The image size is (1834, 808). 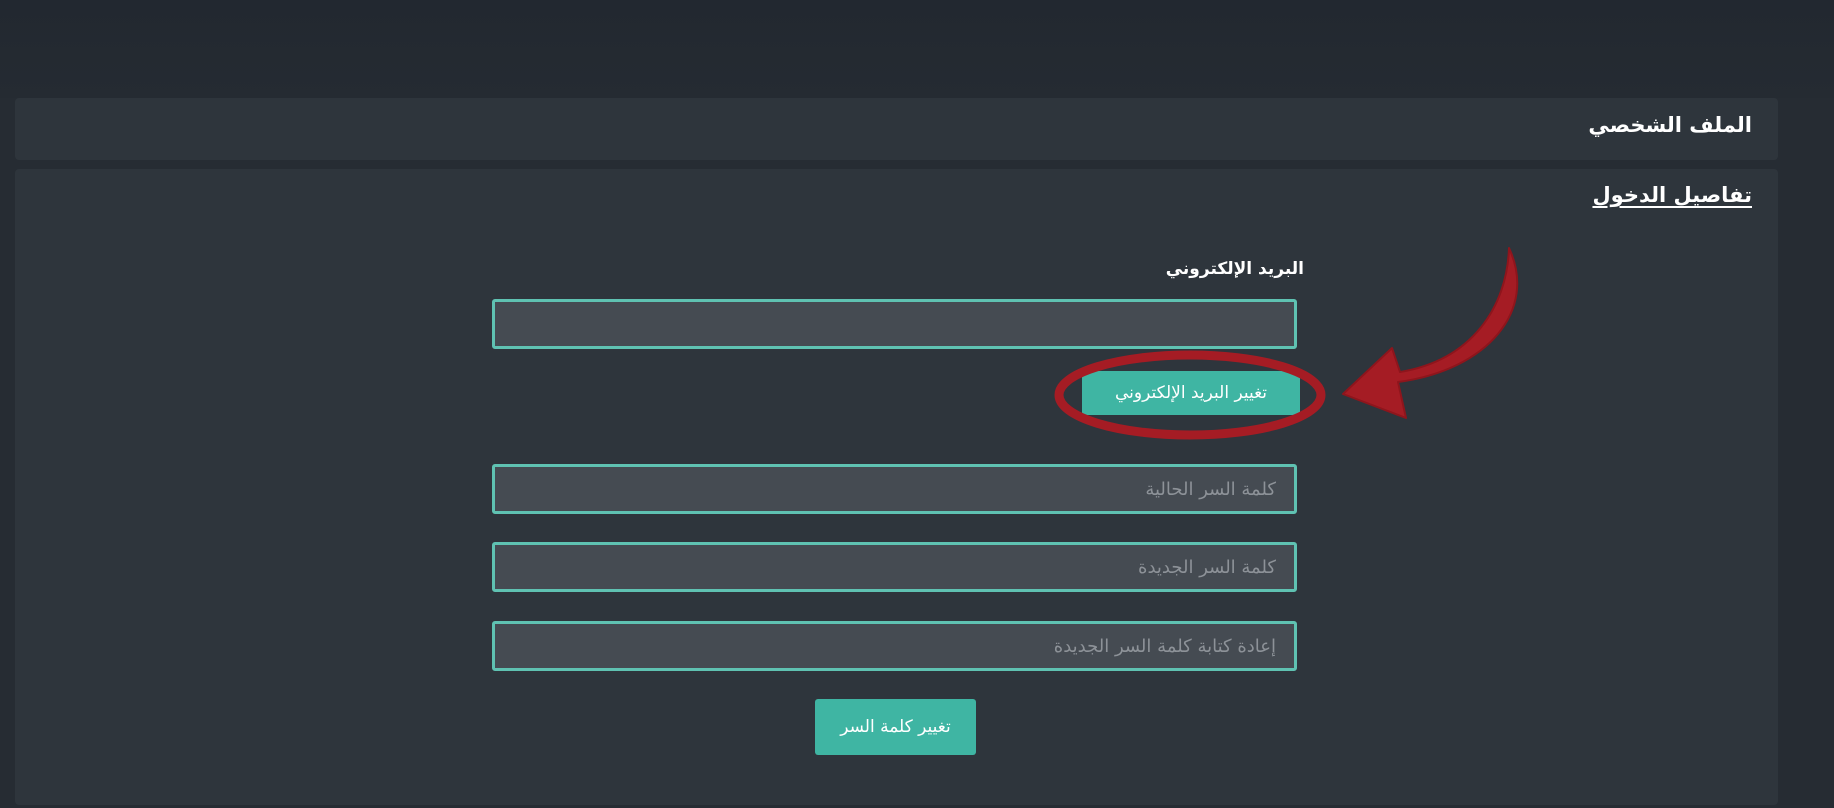 I want to click on change-email-button: تغيير البريد الإلكتروني, so click(x=1191, y=393).